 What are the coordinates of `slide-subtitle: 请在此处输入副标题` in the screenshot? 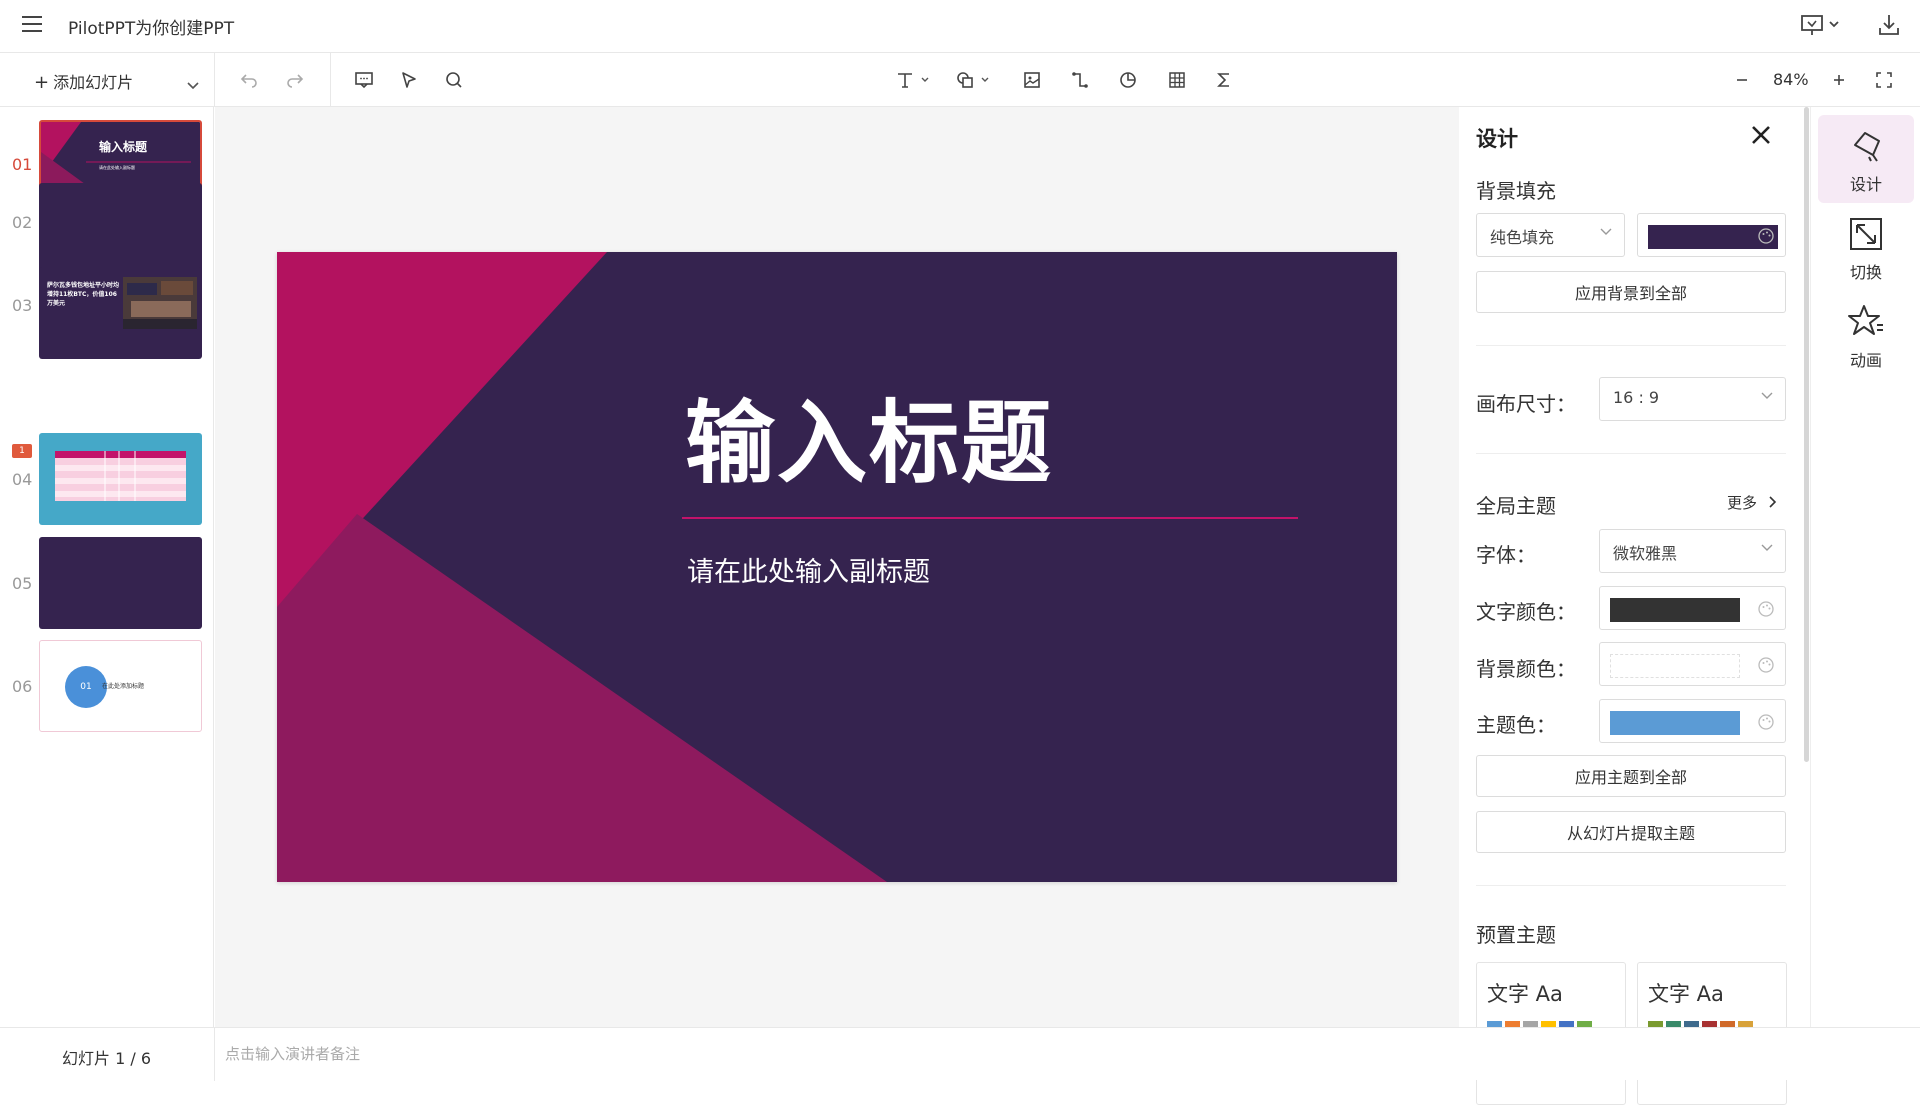 It's located at (808, 569).